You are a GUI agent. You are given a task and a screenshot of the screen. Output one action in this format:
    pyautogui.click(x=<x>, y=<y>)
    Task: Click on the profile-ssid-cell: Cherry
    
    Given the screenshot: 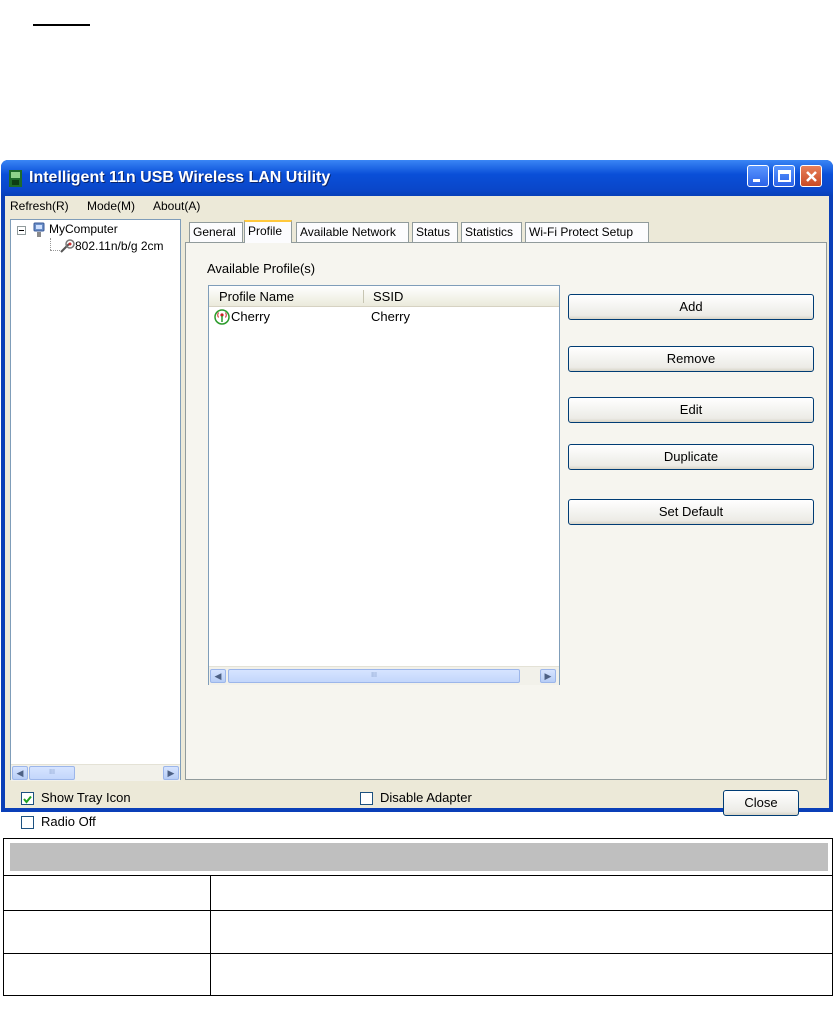 What is the action you would take?
    pyautogui.click(x=391, y=316)
    